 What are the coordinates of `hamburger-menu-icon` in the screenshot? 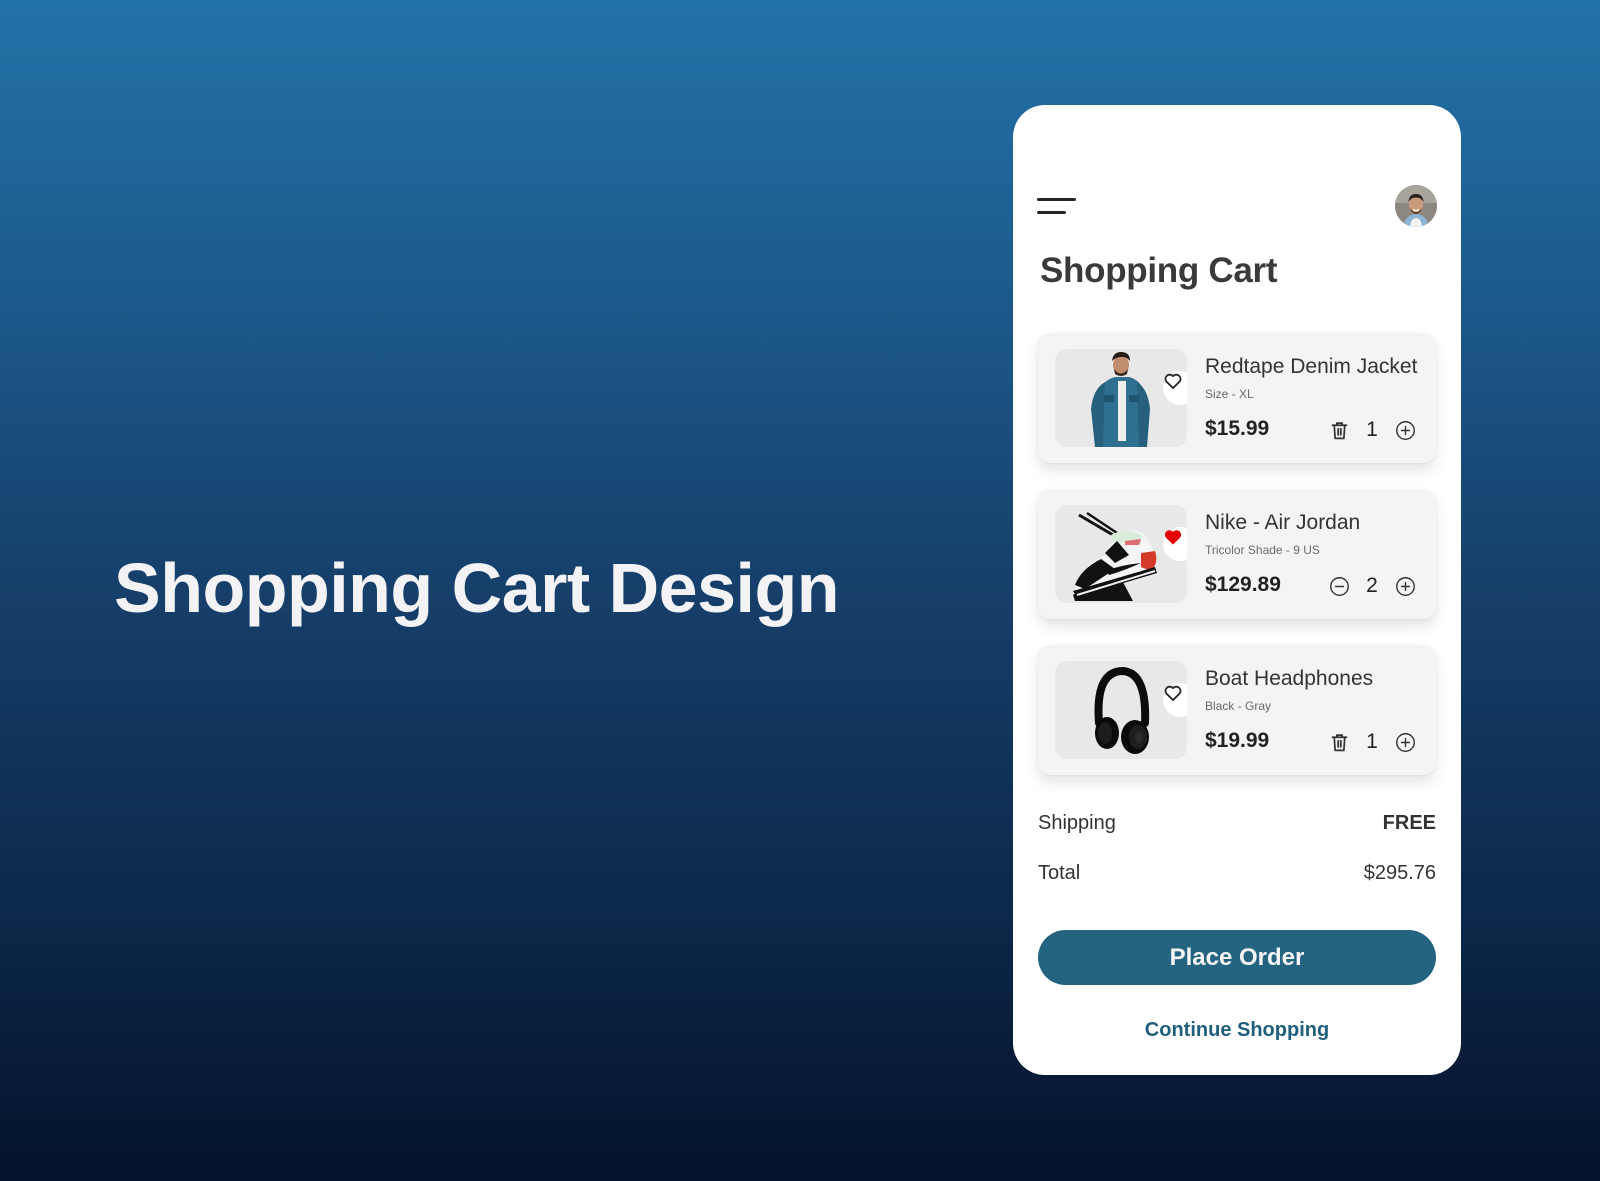 It's located at (1058, 206).